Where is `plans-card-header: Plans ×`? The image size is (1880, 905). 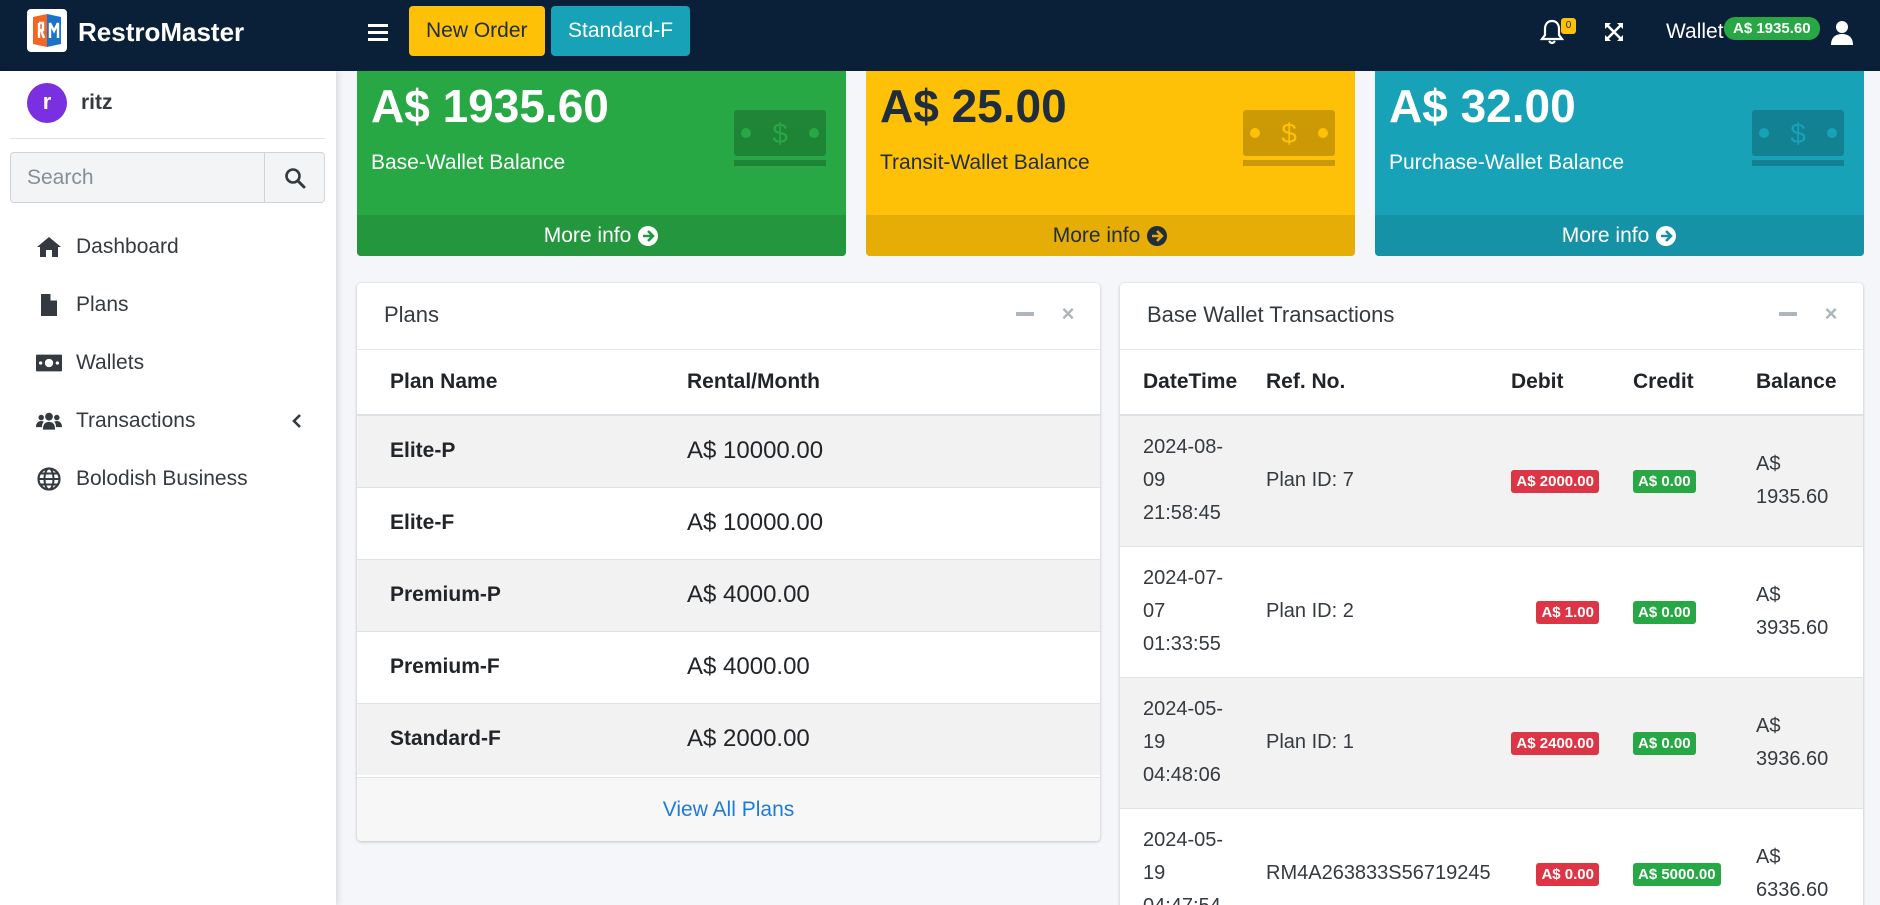
plans-card-header: Plans × is located at coordinates (728, 316).